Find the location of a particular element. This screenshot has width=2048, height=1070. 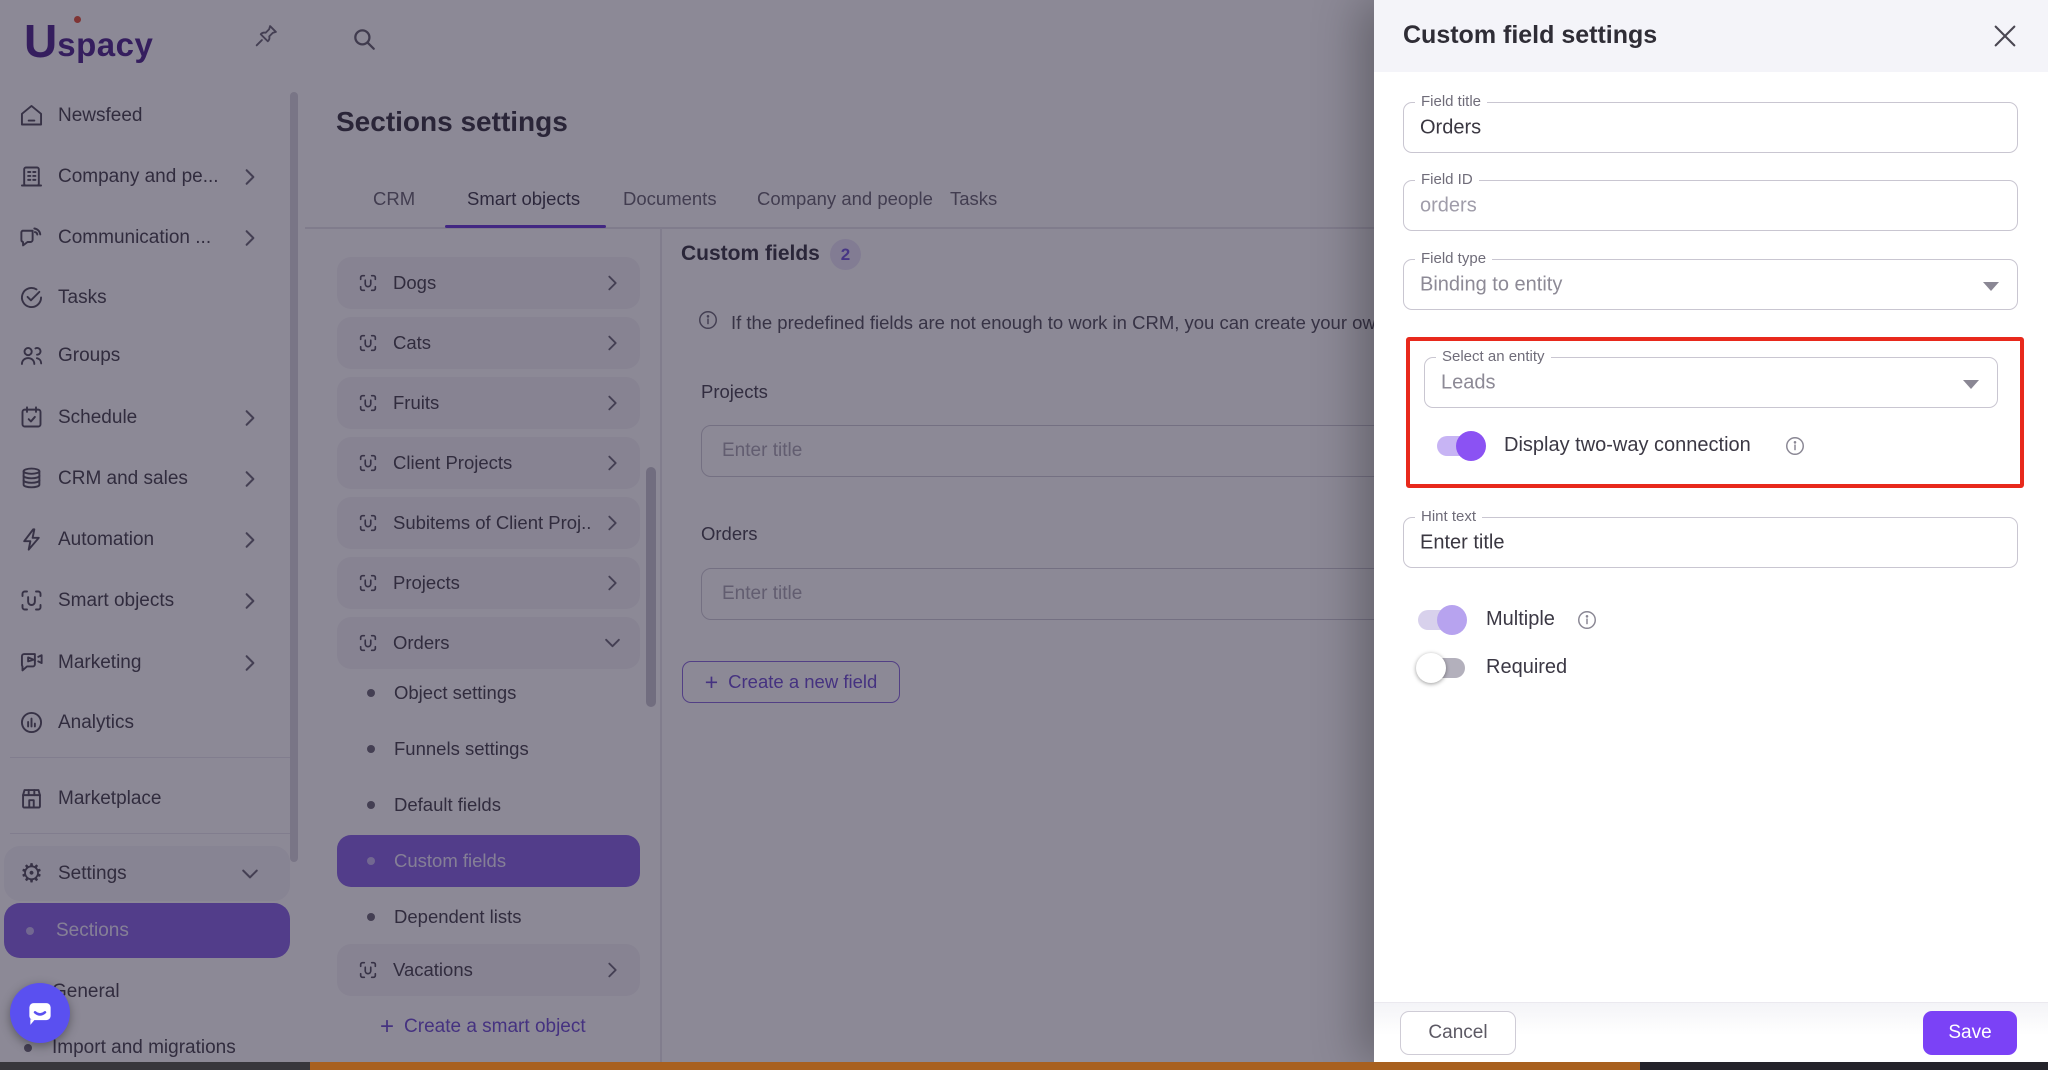

chat-bubble-icon is located at coordinates (40, 1014).